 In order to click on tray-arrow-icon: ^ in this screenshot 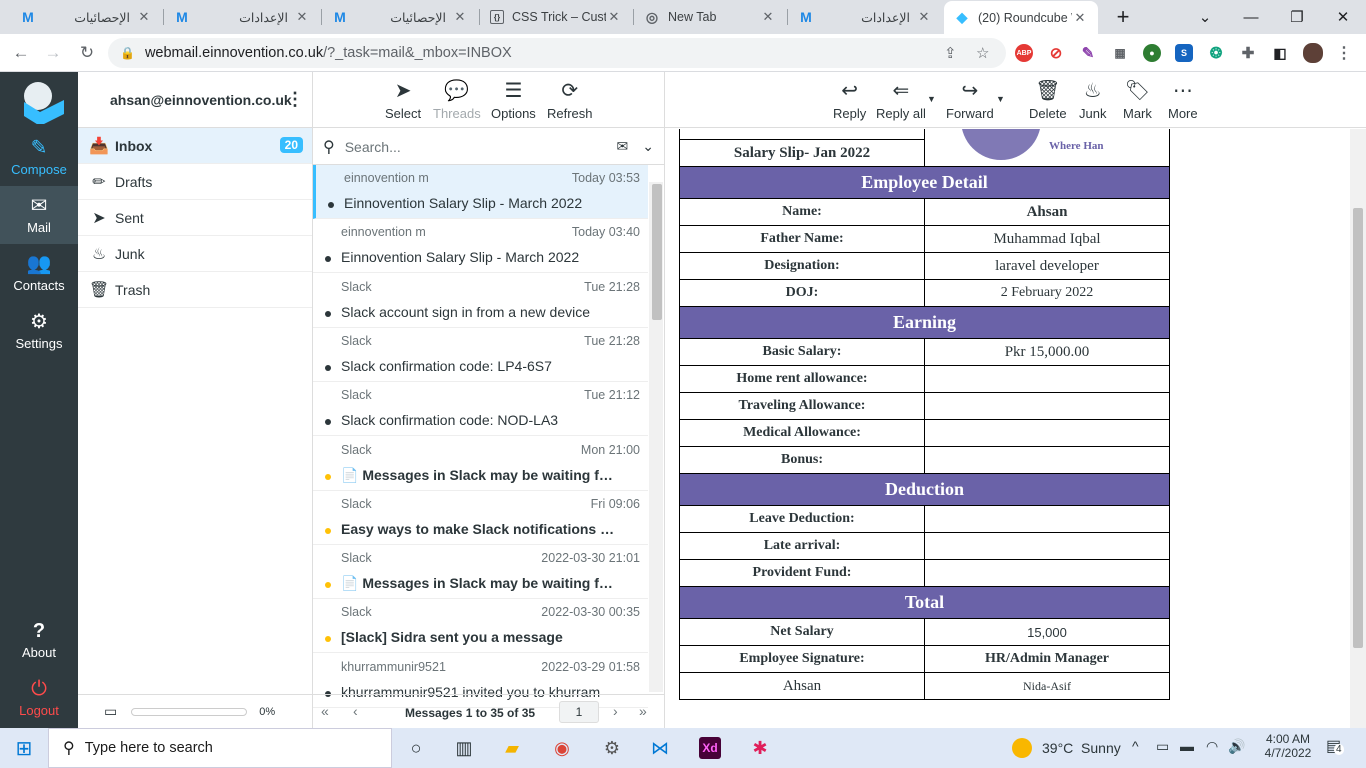, I will do `click(1135, 746)`.